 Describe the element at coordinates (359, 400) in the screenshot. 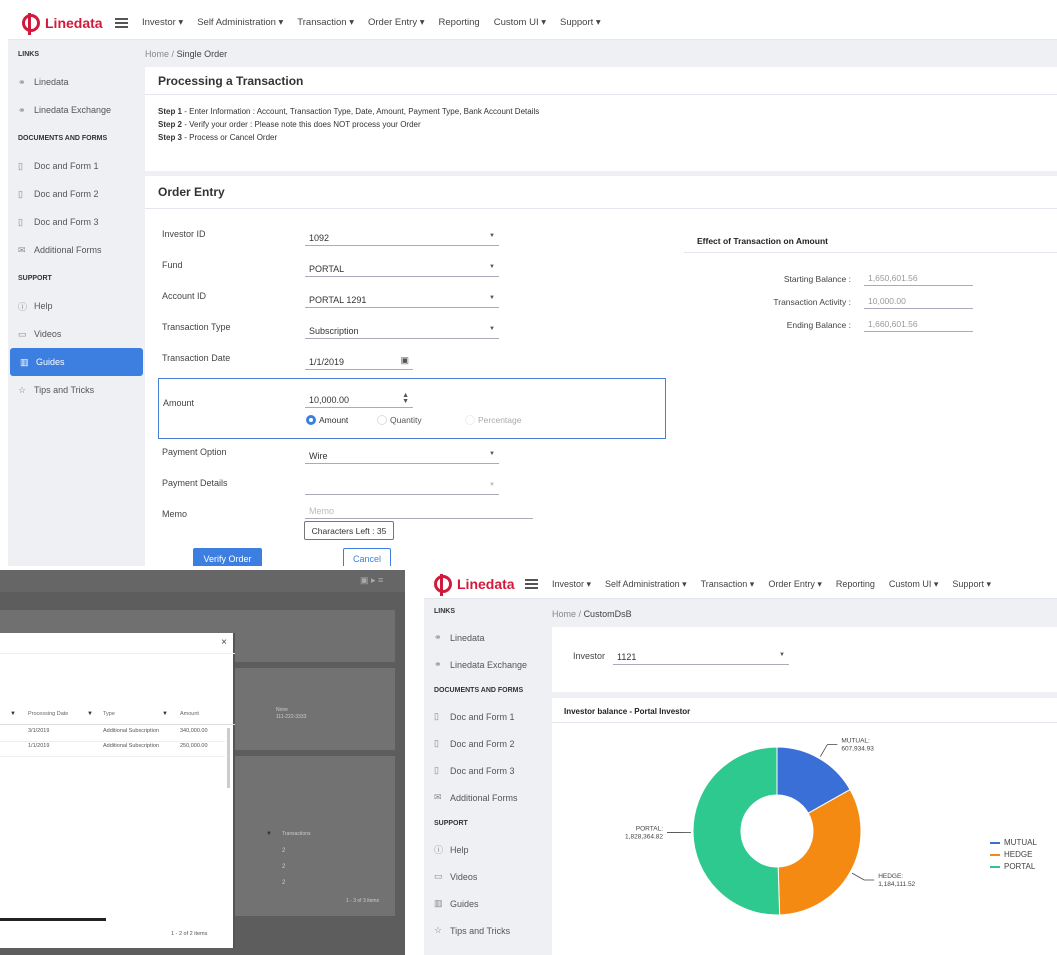

I see `amount-input: 10,000.00 ▲ ▼` at that location.